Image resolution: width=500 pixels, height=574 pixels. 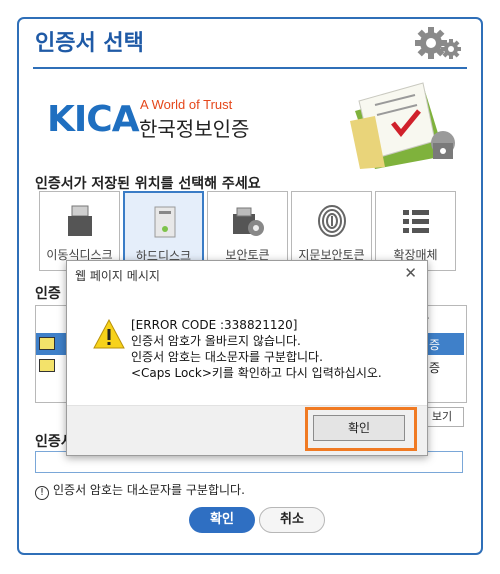 I want to click on logo-korean-name: 한국정보인증, so click(x=194, y=129).